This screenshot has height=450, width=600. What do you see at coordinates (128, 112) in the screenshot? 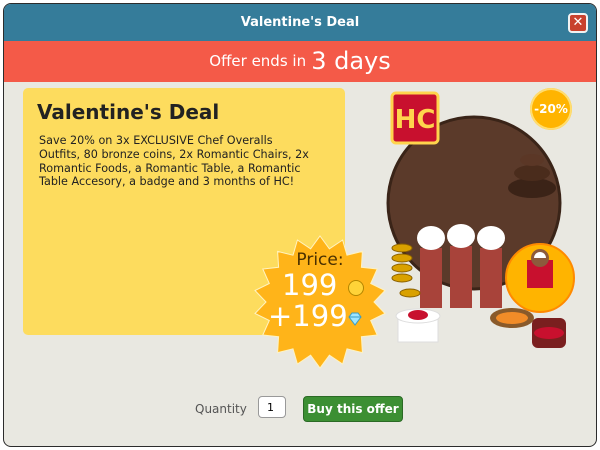
I see `offer-title: Valentine's Deal` at bounding box center [128, 112].